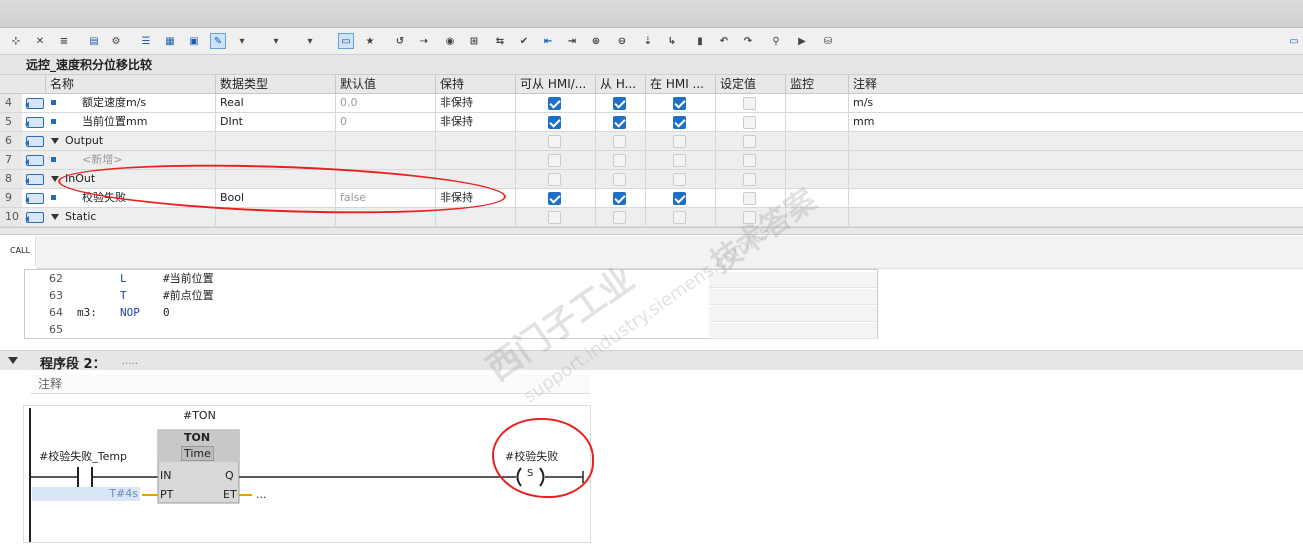  Describe the element at coordinates (86, 494) in the screenshot. I see `pt-value-field: T#4s` at that location.